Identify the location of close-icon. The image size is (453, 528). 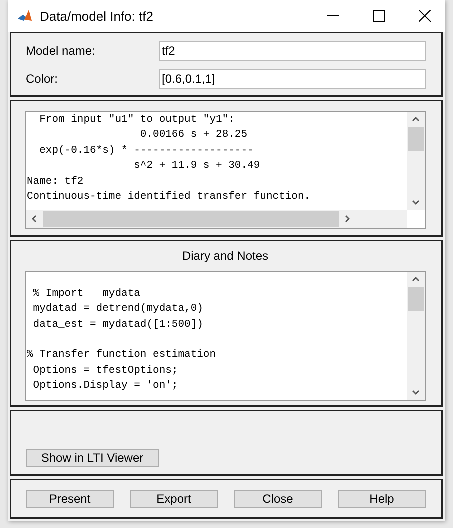
(425, 16).